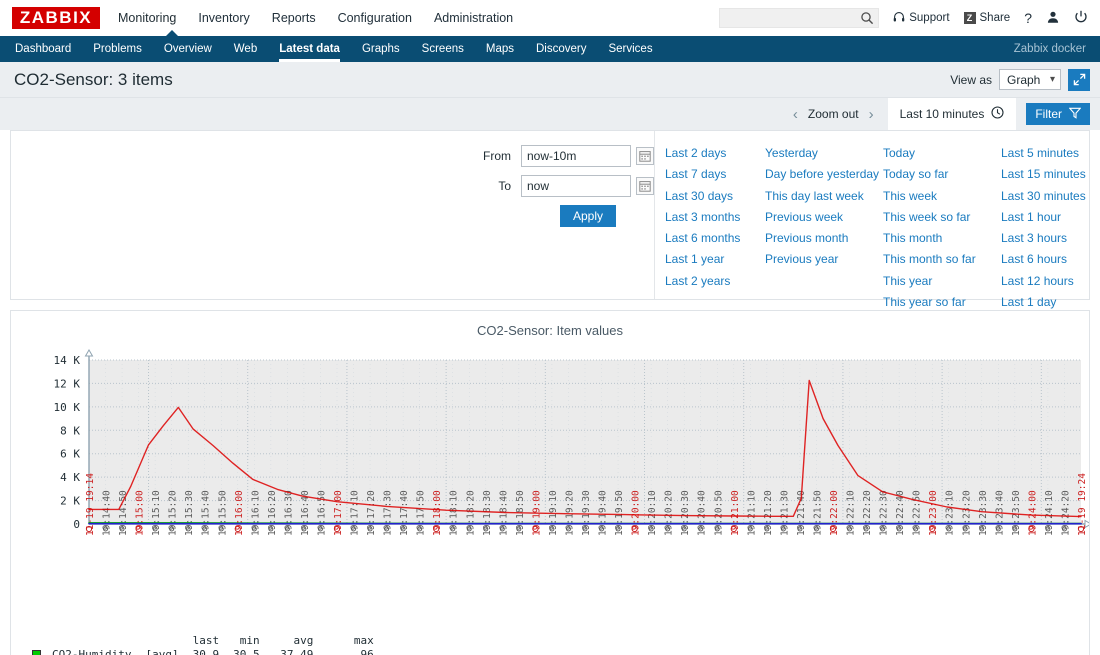 The width and height of the screenshot is (1100, 655). Describe the element at coordinates (56, 18) in the screenshot. I see `zabbix-logo: ZABBIX` at that location.